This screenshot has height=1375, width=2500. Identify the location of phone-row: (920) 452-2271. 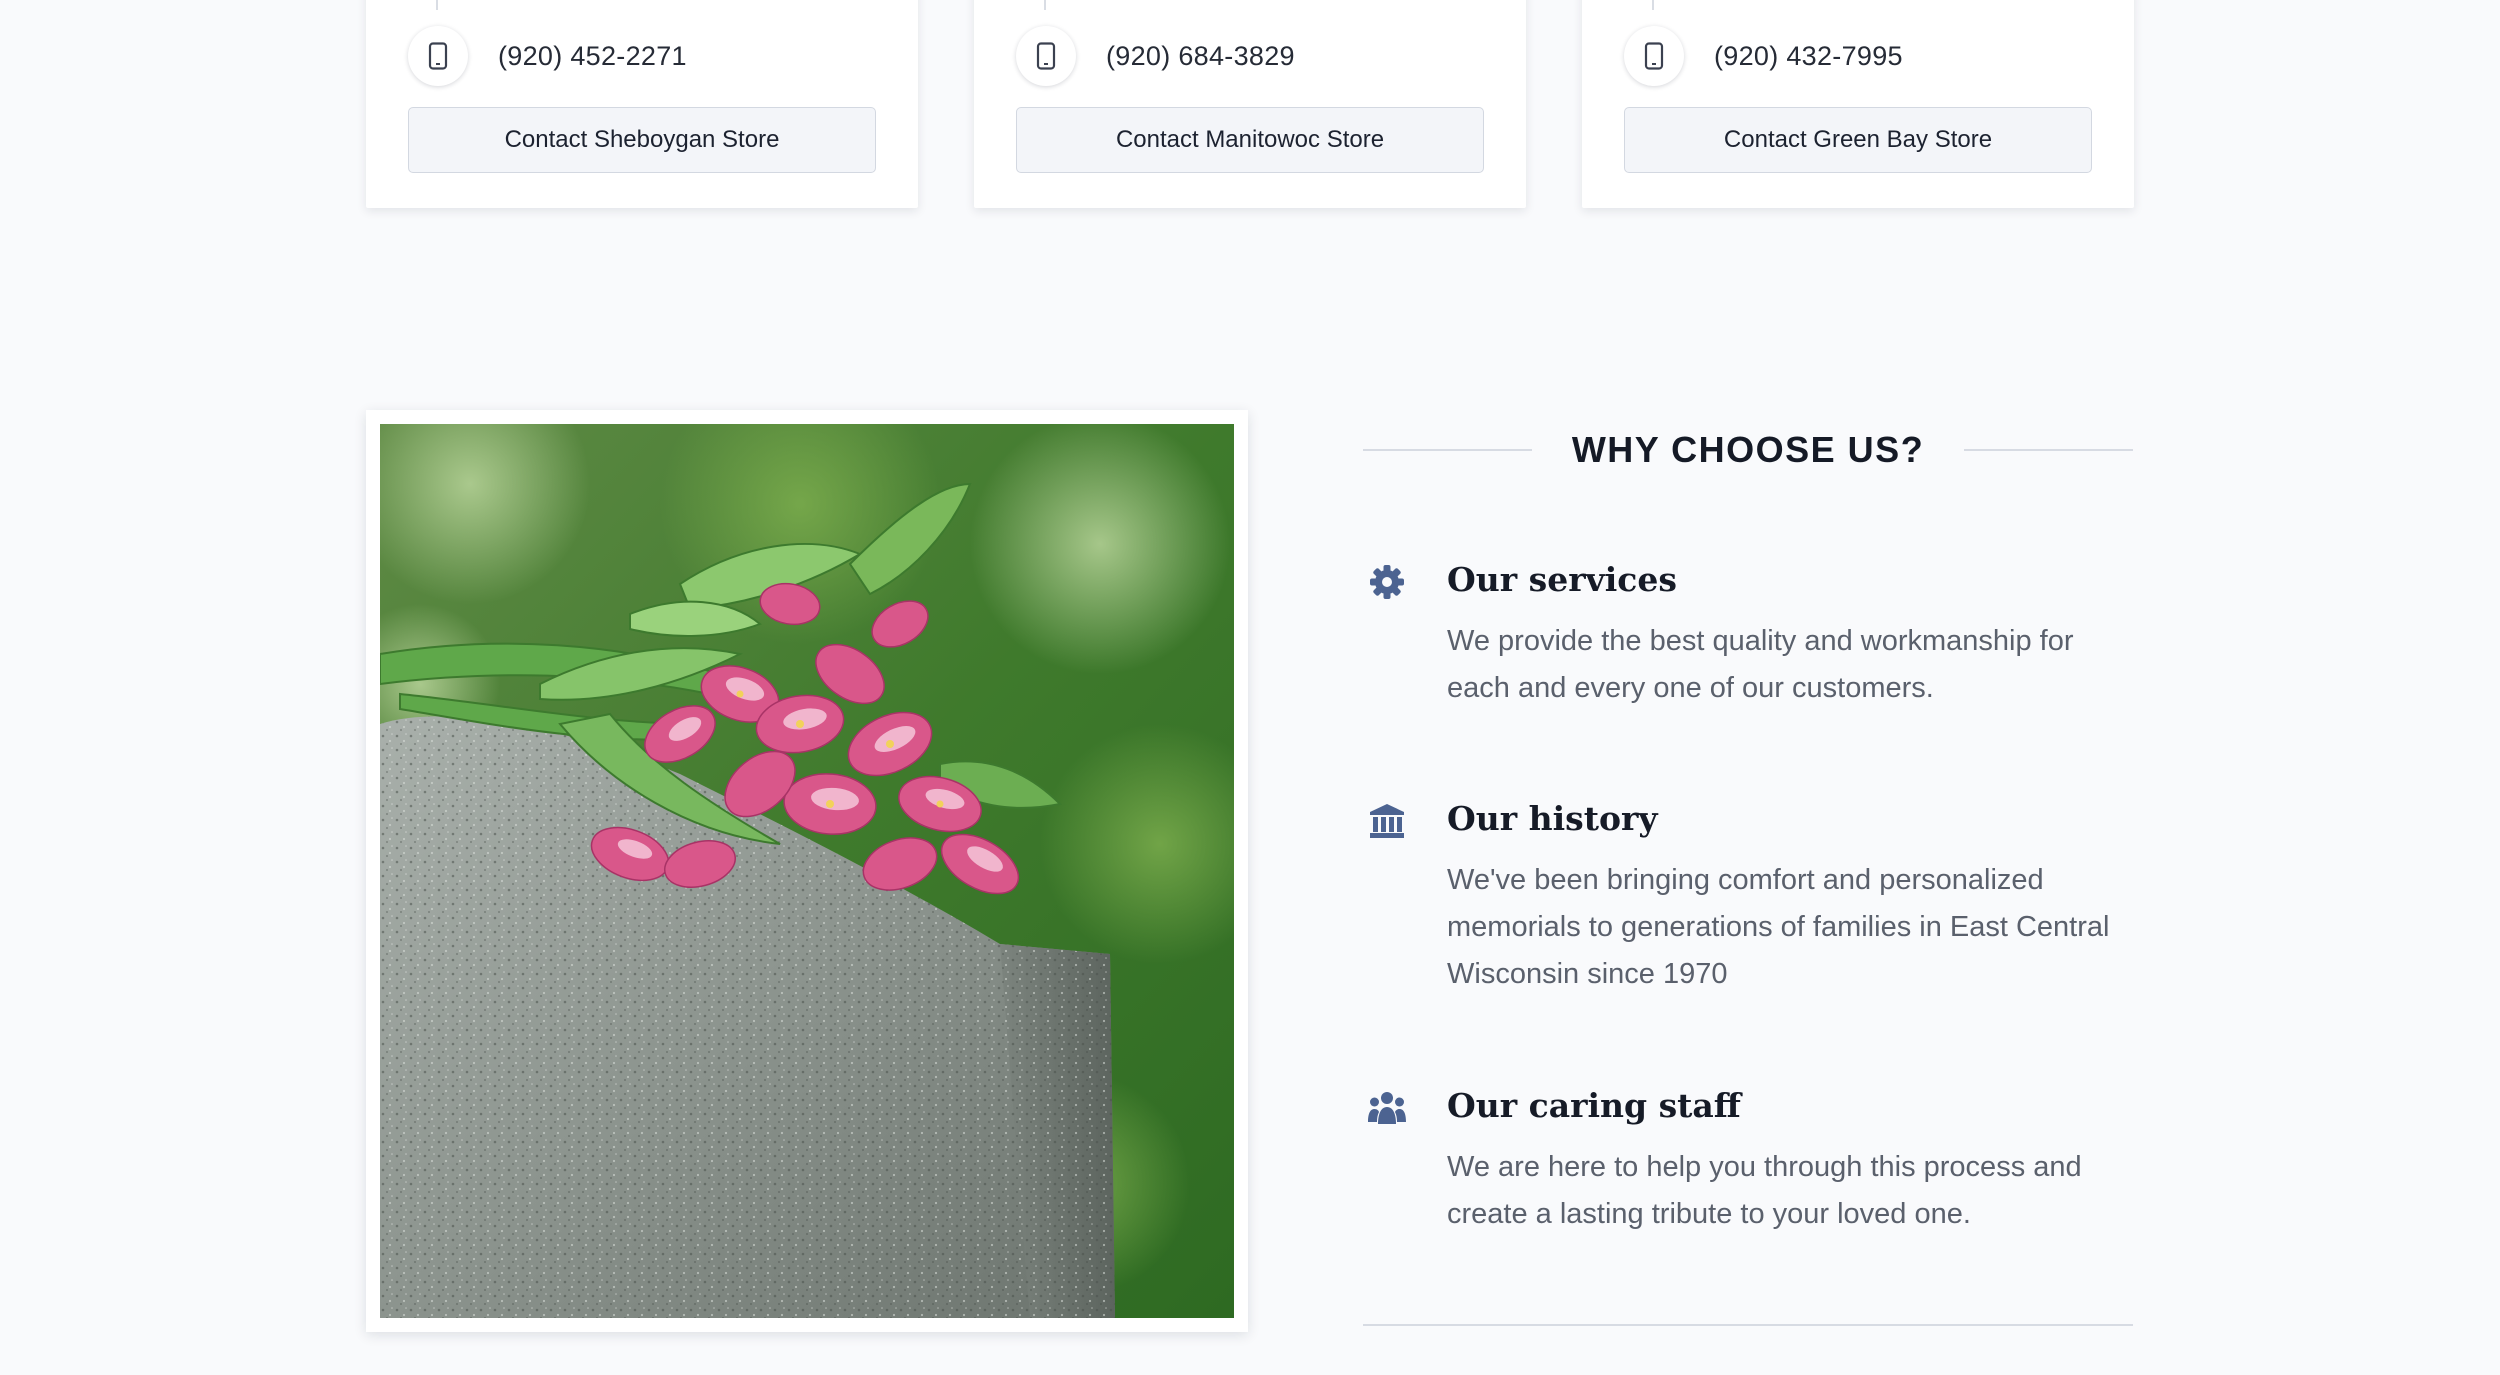
(547, 56).